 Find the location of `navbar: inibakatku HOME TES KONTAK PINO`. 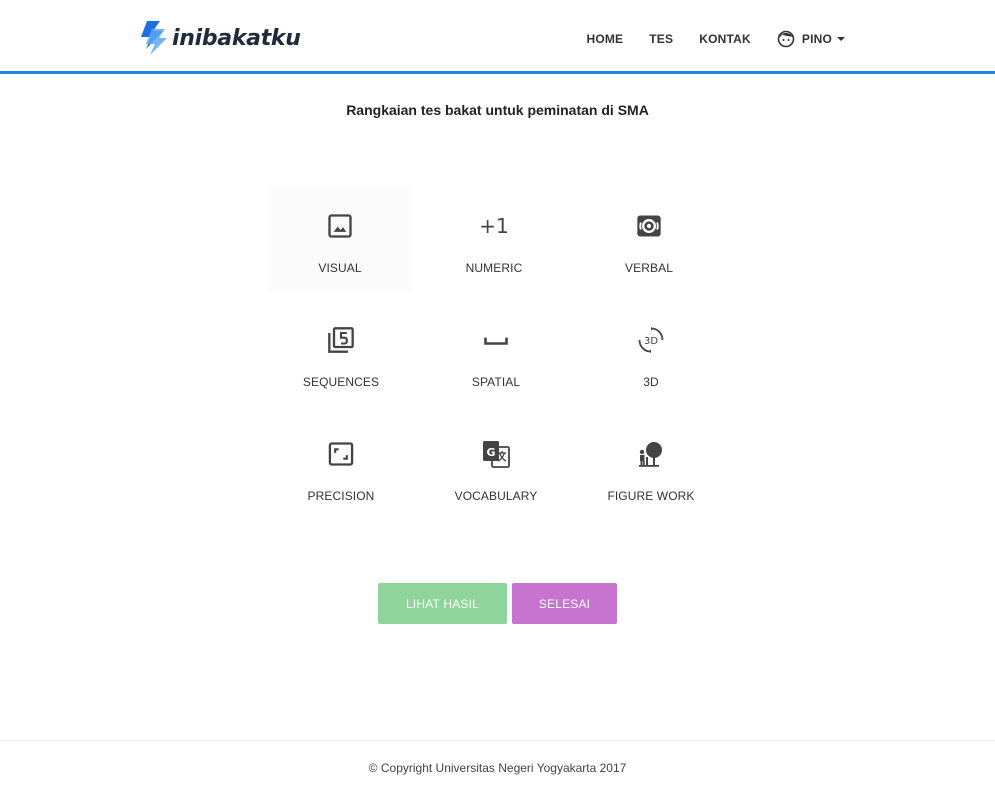

navbar: inibakatku HOME TES KONTAK PINO is located at coordinates (497, 37).